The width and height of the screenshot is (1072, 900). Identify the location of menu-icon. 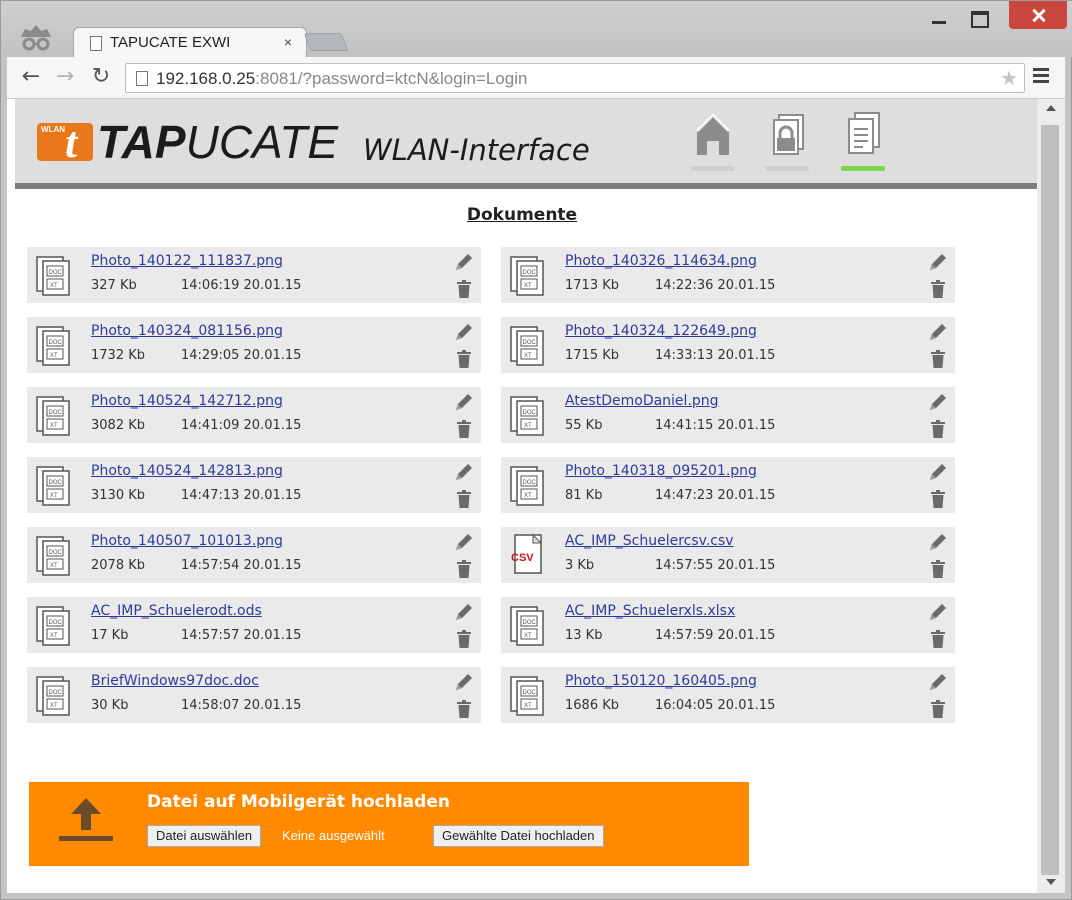
(1041, 76).